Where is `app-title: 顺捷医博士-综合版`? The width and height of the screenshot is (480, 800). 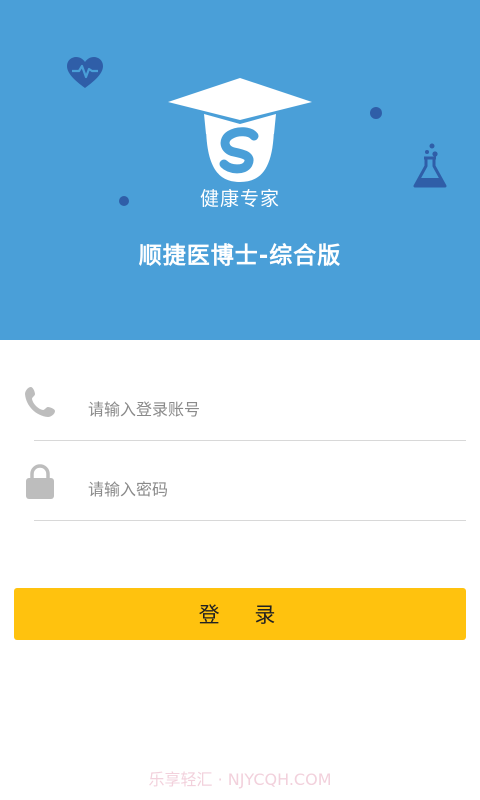
app-title: 顺捷医博士-综合版 is located at coordinates (240, 256).